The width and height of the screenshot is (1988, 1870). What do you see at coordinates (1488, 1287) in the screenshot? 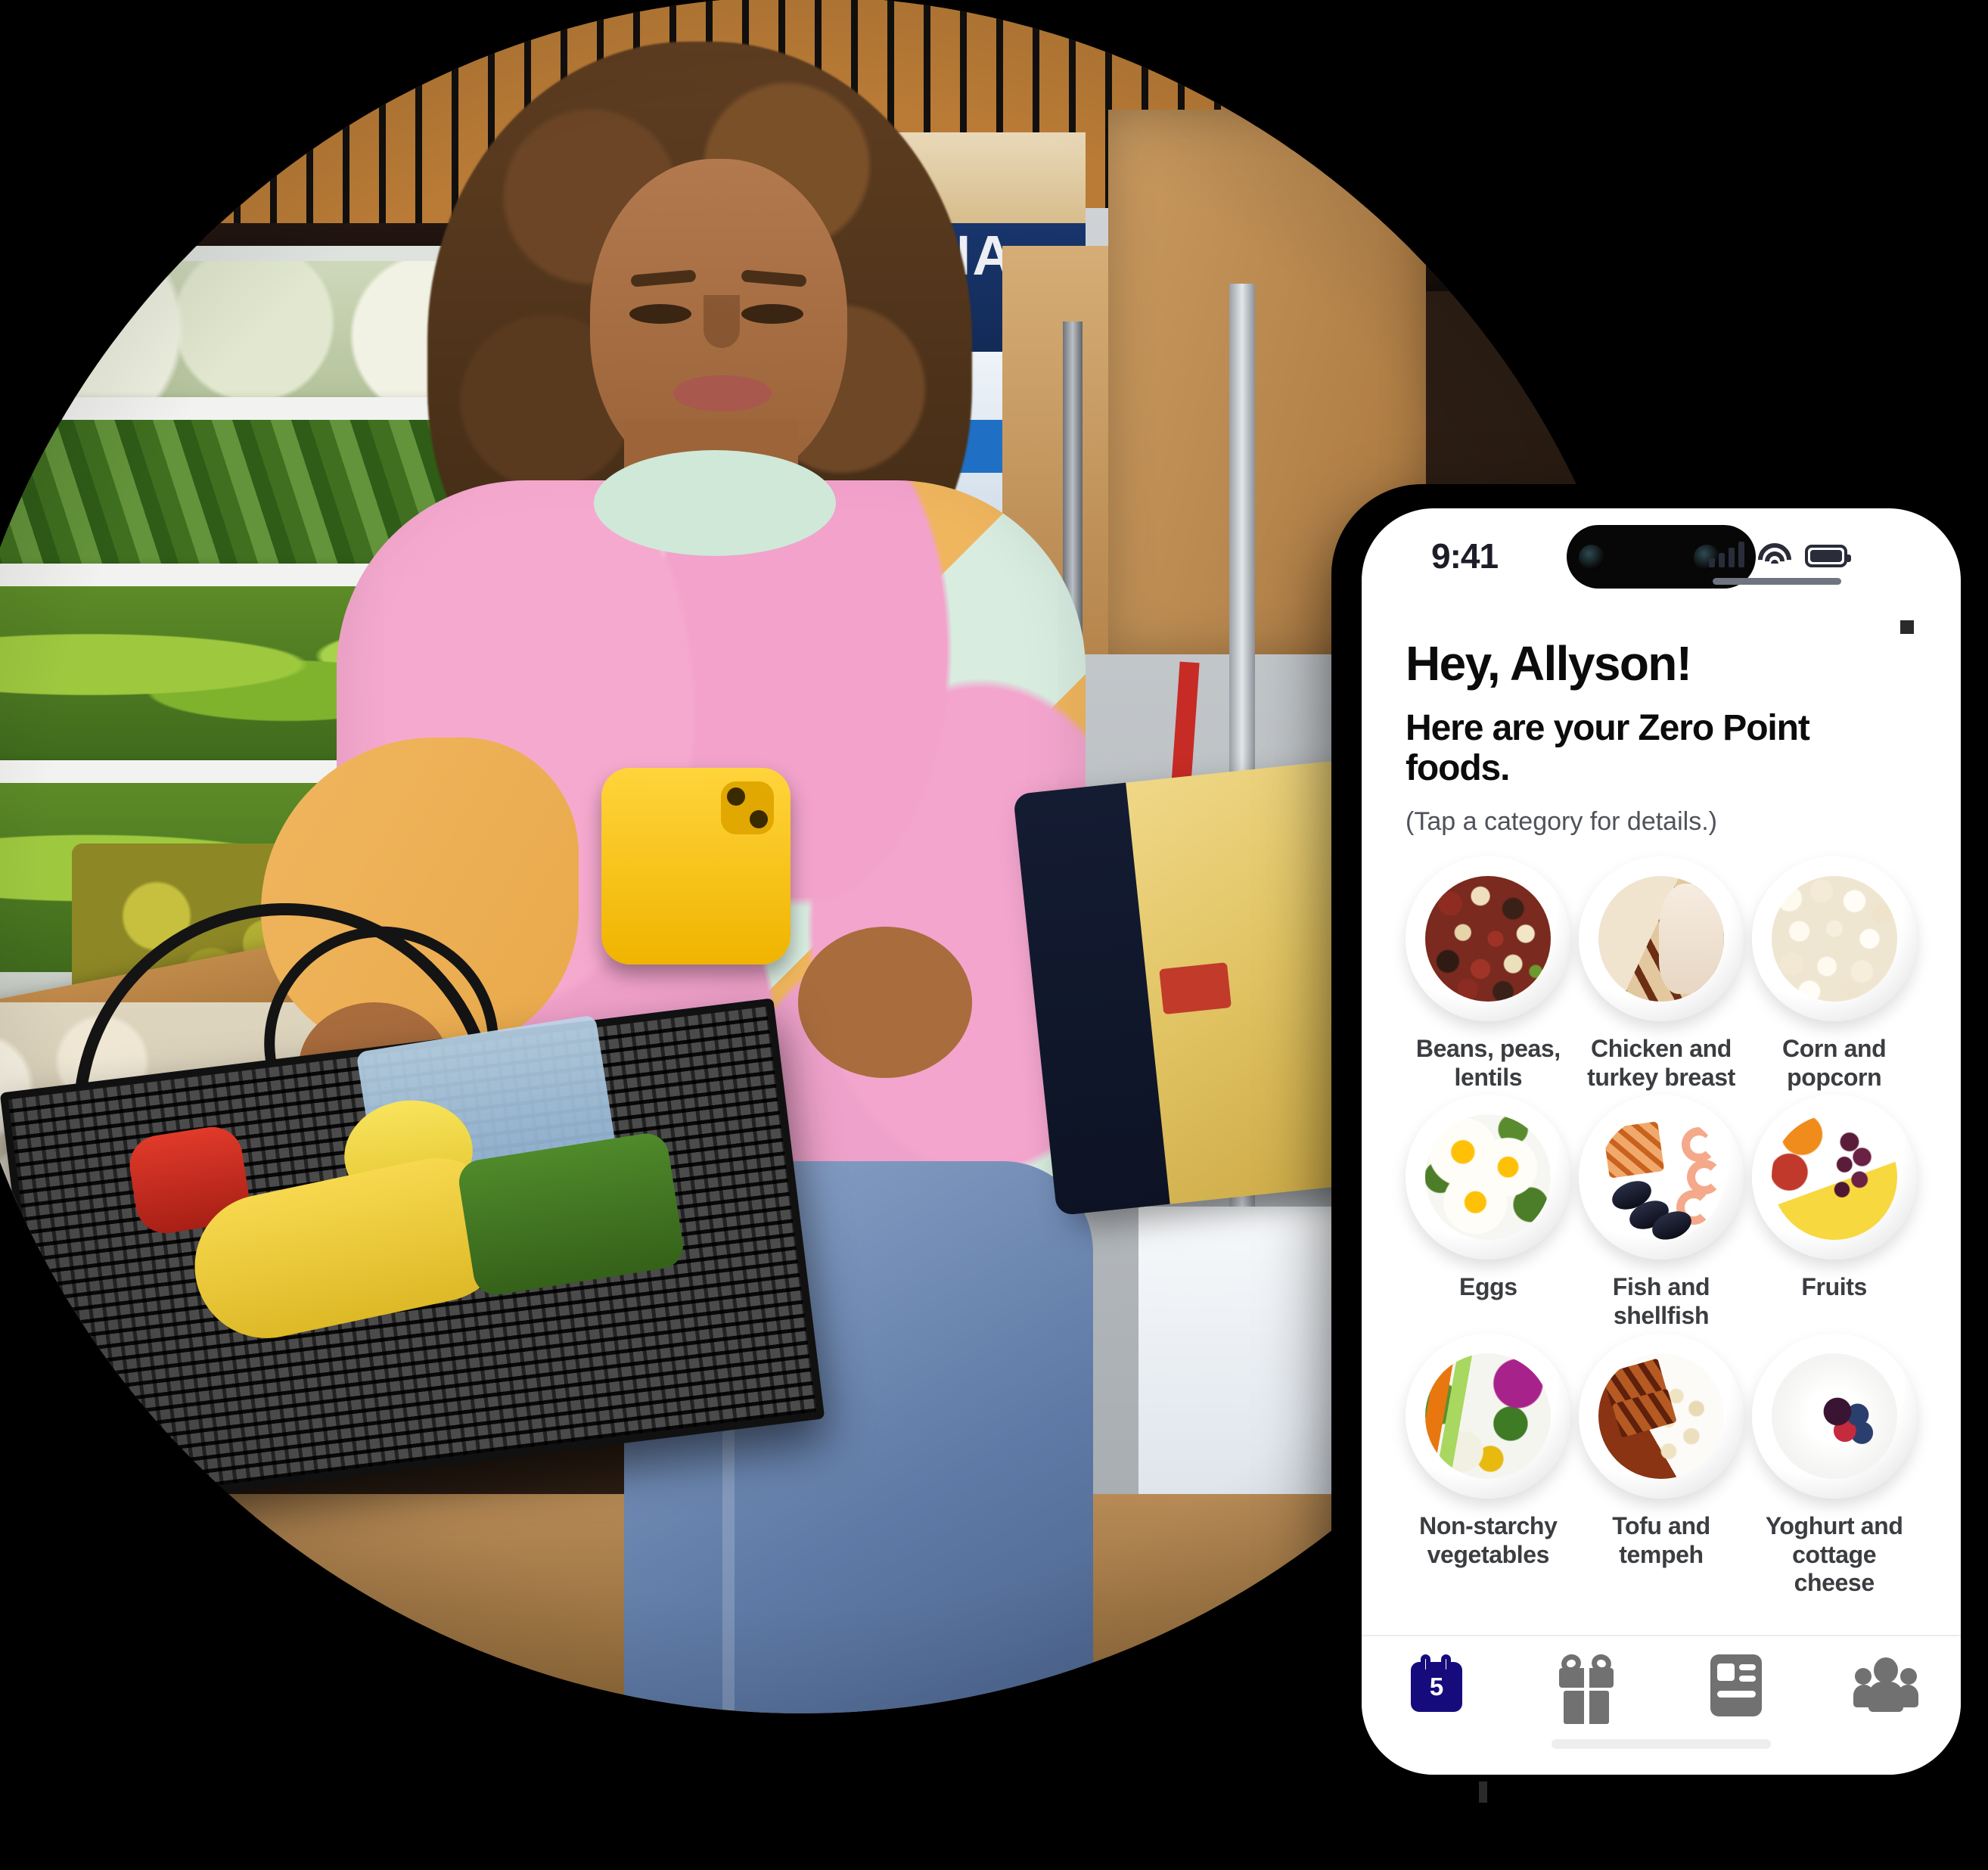
I see `category-label: Eggs` at bounding box center [1488, 1287].